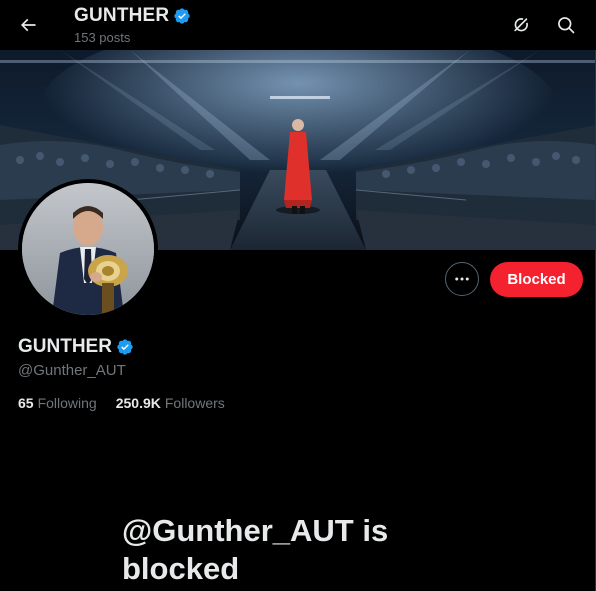 The image size is (596, 591). What do you see at coordinates (67, 403) in the screenshot?
I see `following-label: Following` at bounding box center [67, 403].